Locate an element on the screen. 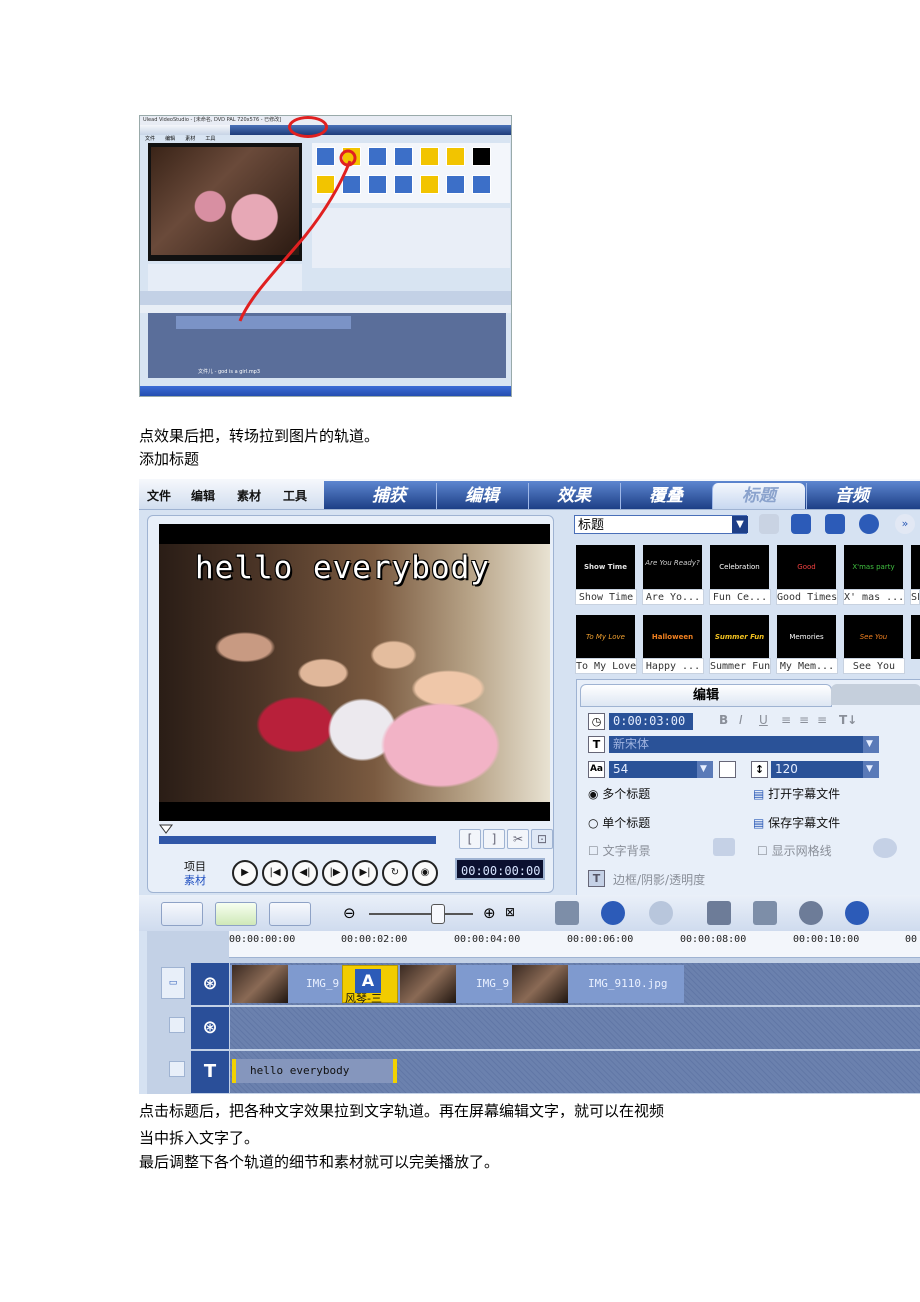 The image size is (920, 1302). font-size-dropdown: 54 is located at coordinates (654, 769).